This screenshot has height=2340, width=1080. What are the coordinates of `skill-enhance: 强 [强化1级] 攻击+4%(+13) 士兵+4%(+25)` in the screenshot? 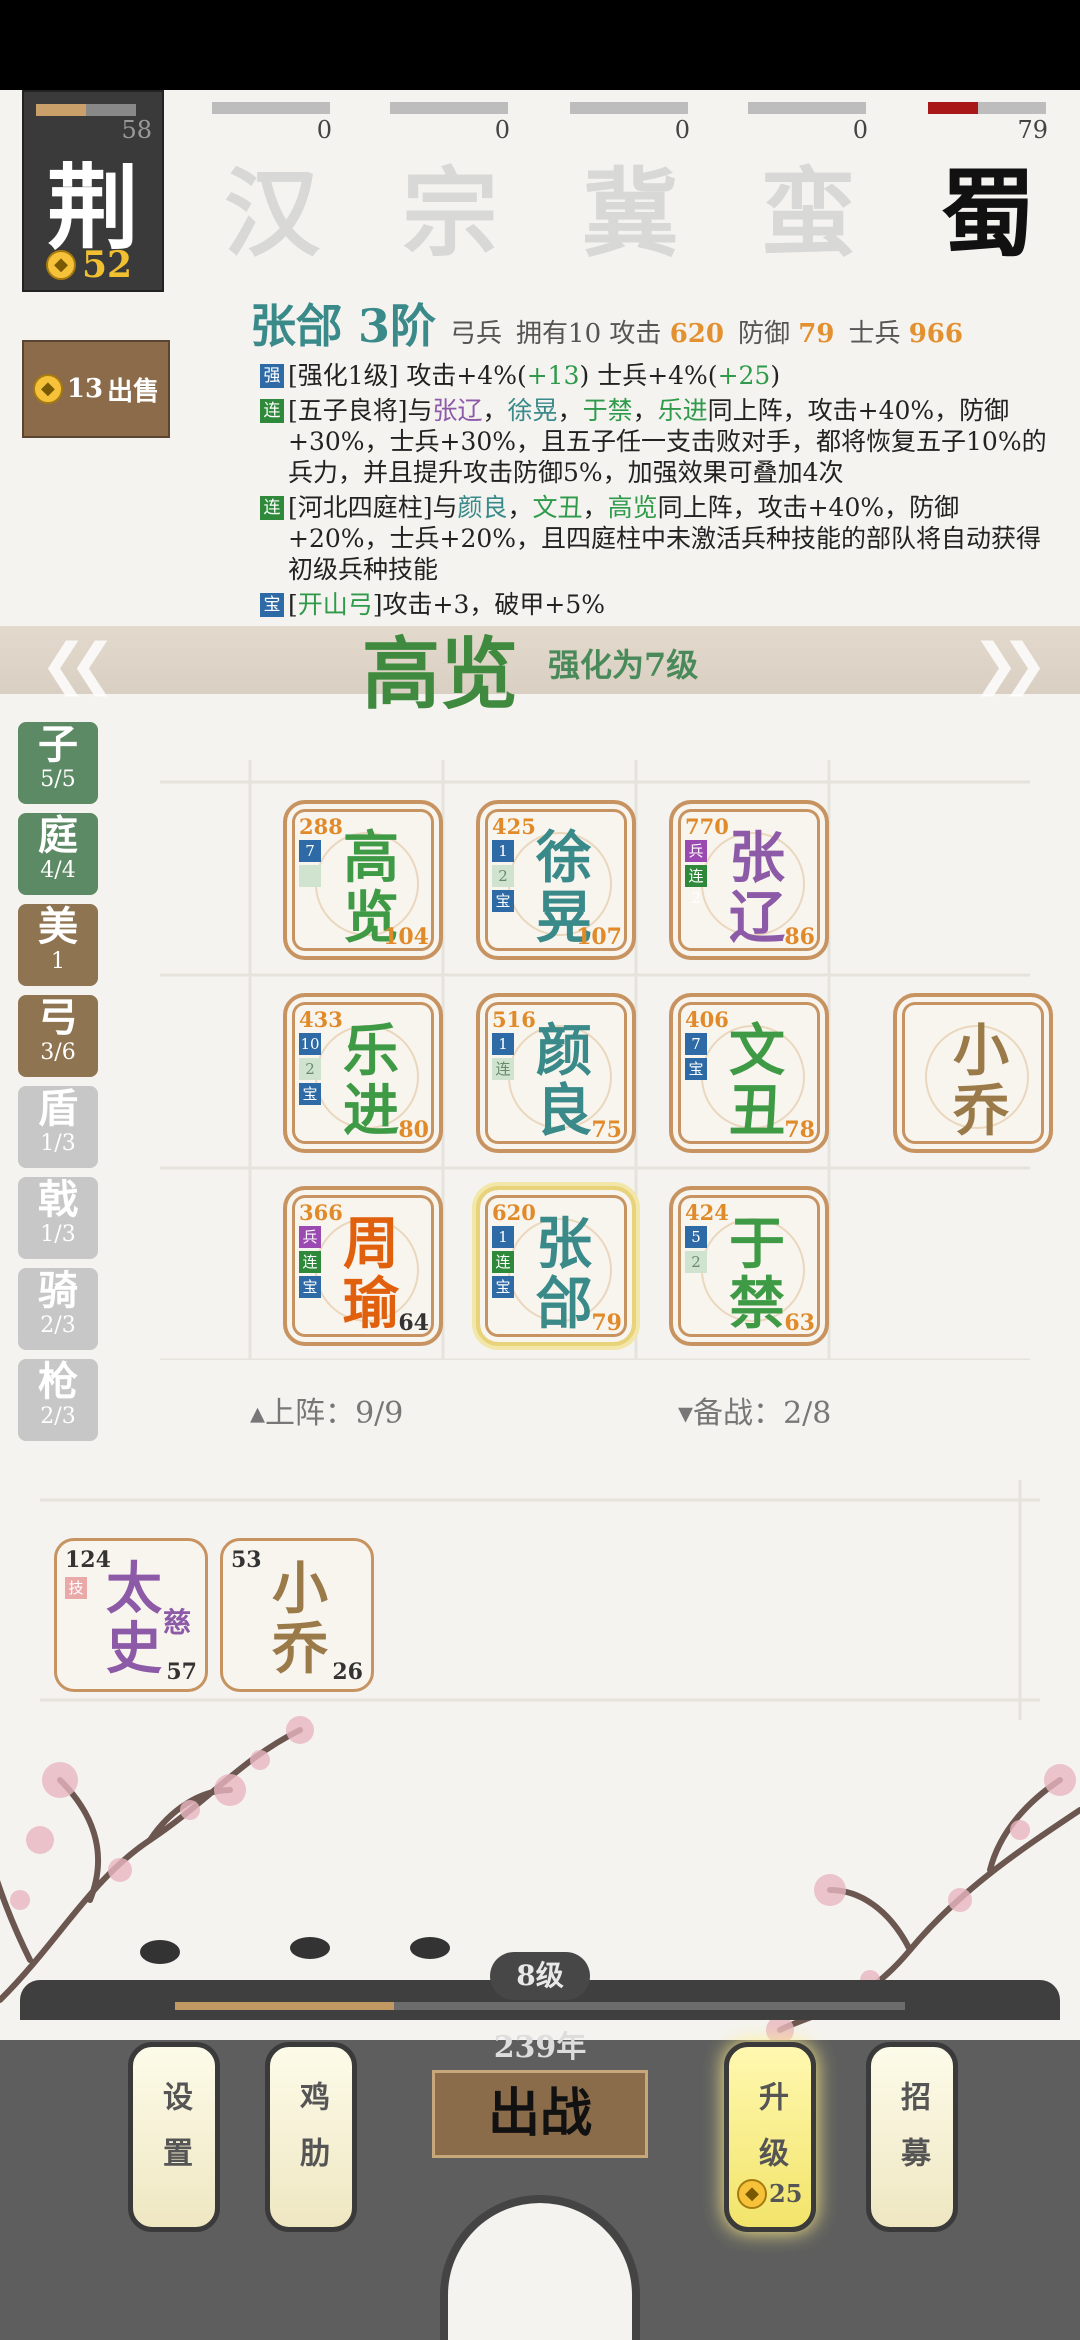 It's located at (650, 375).